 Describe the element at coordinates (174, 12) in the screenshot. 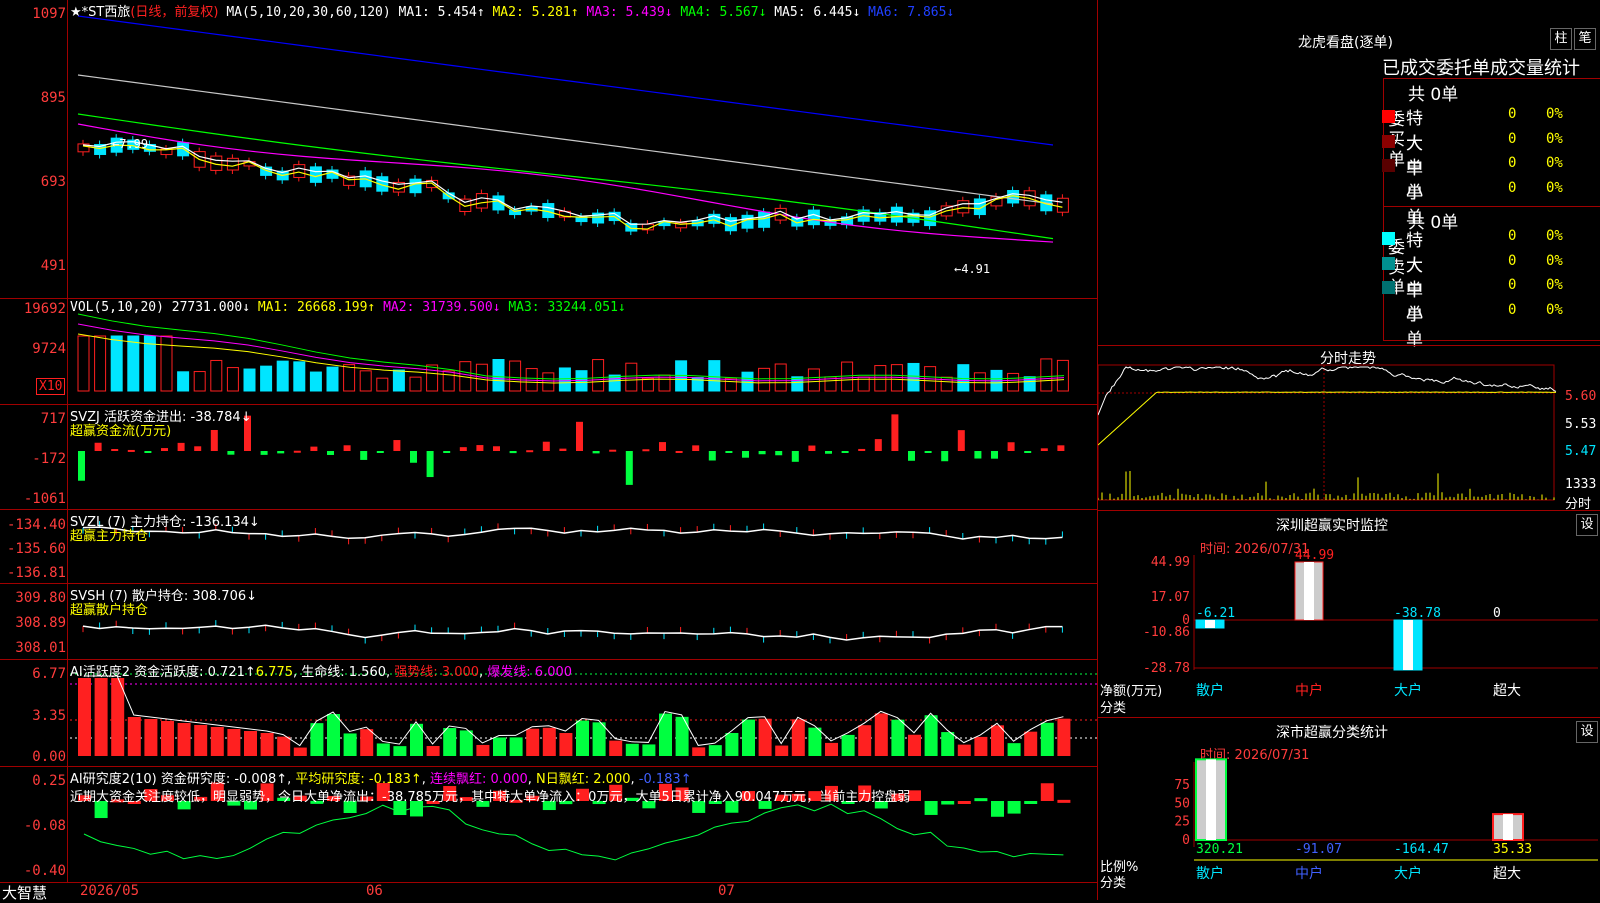

I see `period-label: (日线，前复权)` at that location.